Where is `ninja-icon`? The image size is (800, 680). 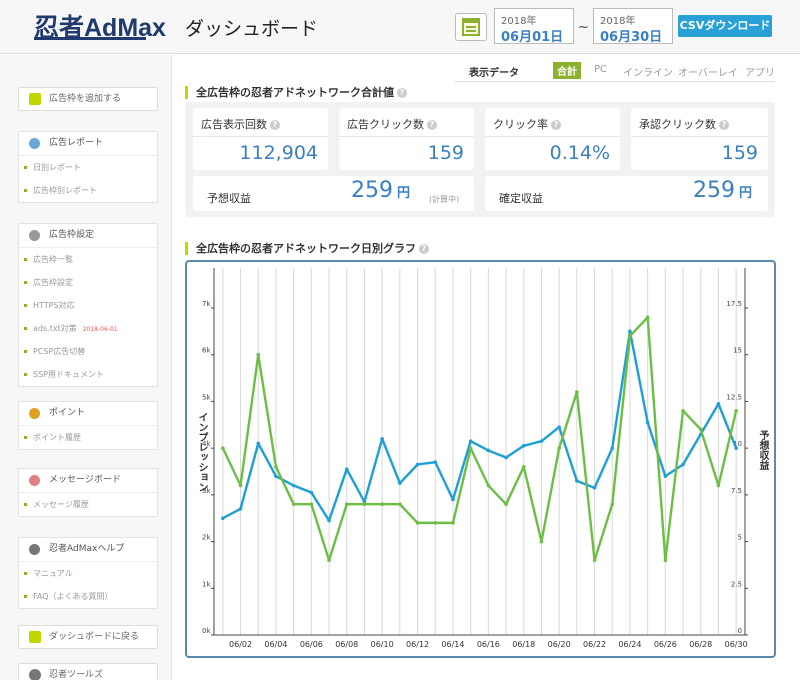 ninja-icon is located at coordinates (35, 674).